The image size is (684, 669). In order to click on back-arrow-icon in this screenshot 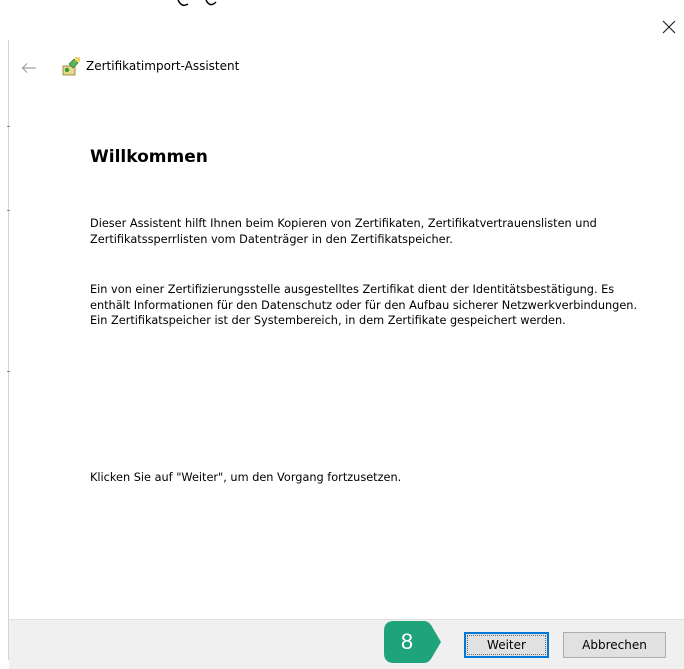, I will do `click(28, 68)`.